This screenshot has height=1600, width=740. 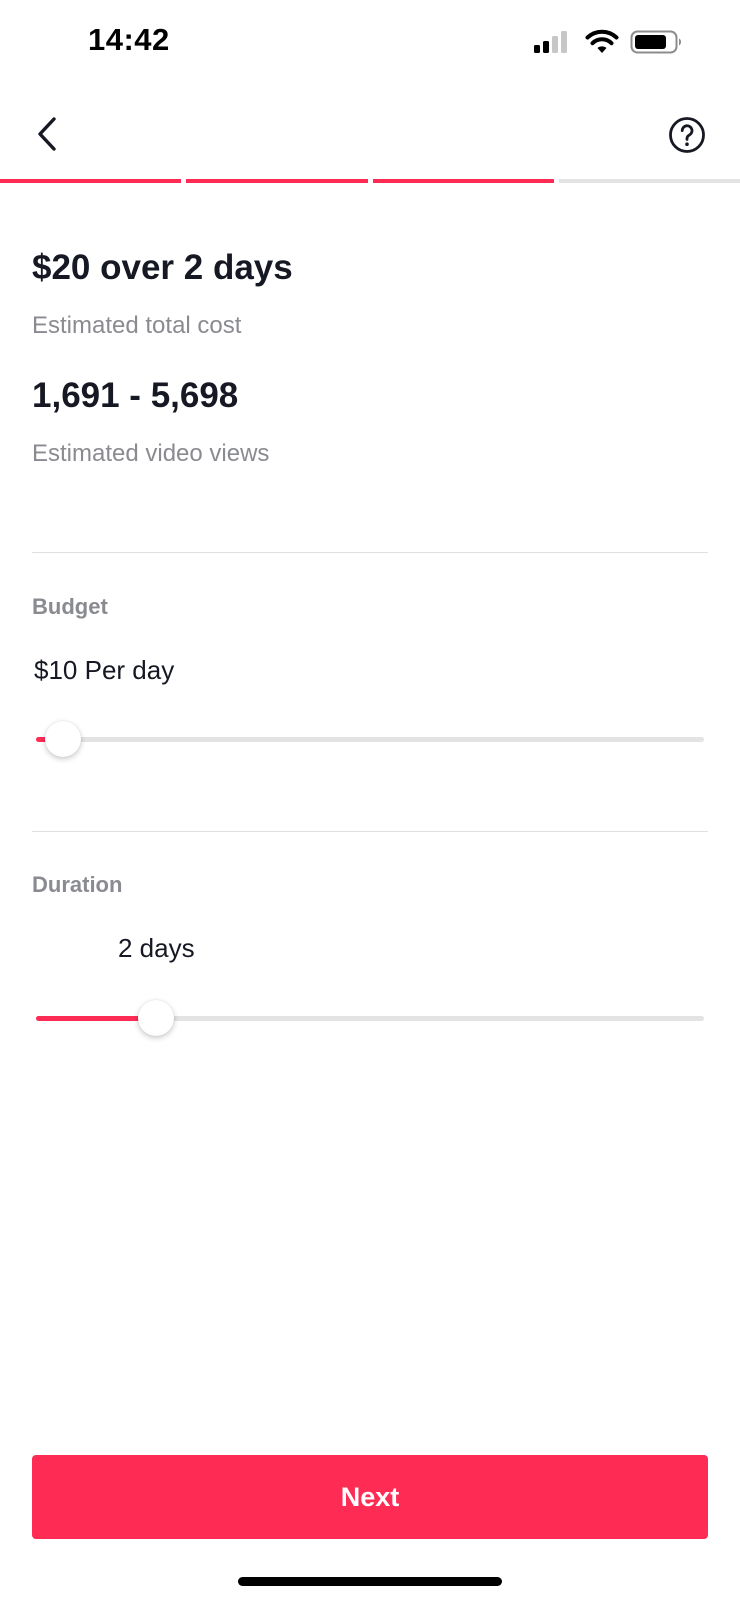 I want to click on question-circle-icon, so click(x=687, y=135).